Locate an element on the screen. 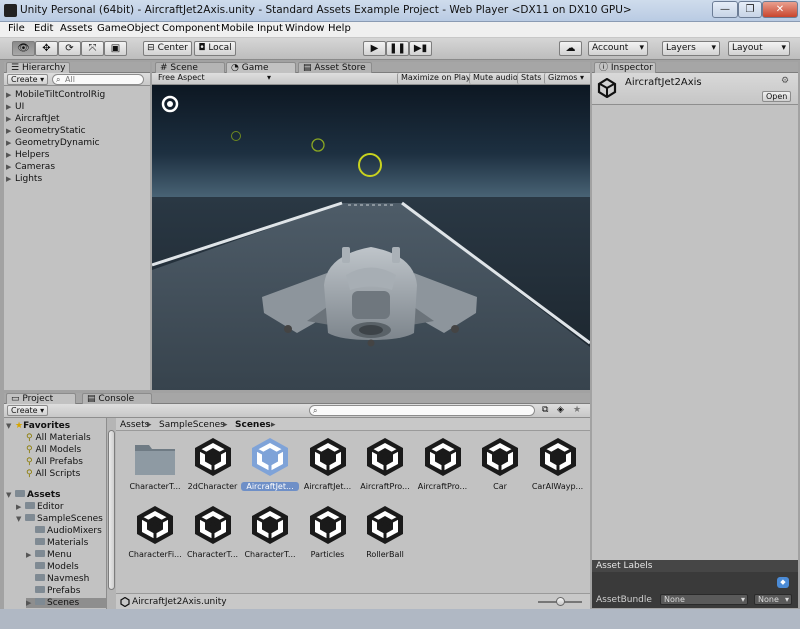  tree-folder: ▶ Menu is located at coordinates (49, 555).